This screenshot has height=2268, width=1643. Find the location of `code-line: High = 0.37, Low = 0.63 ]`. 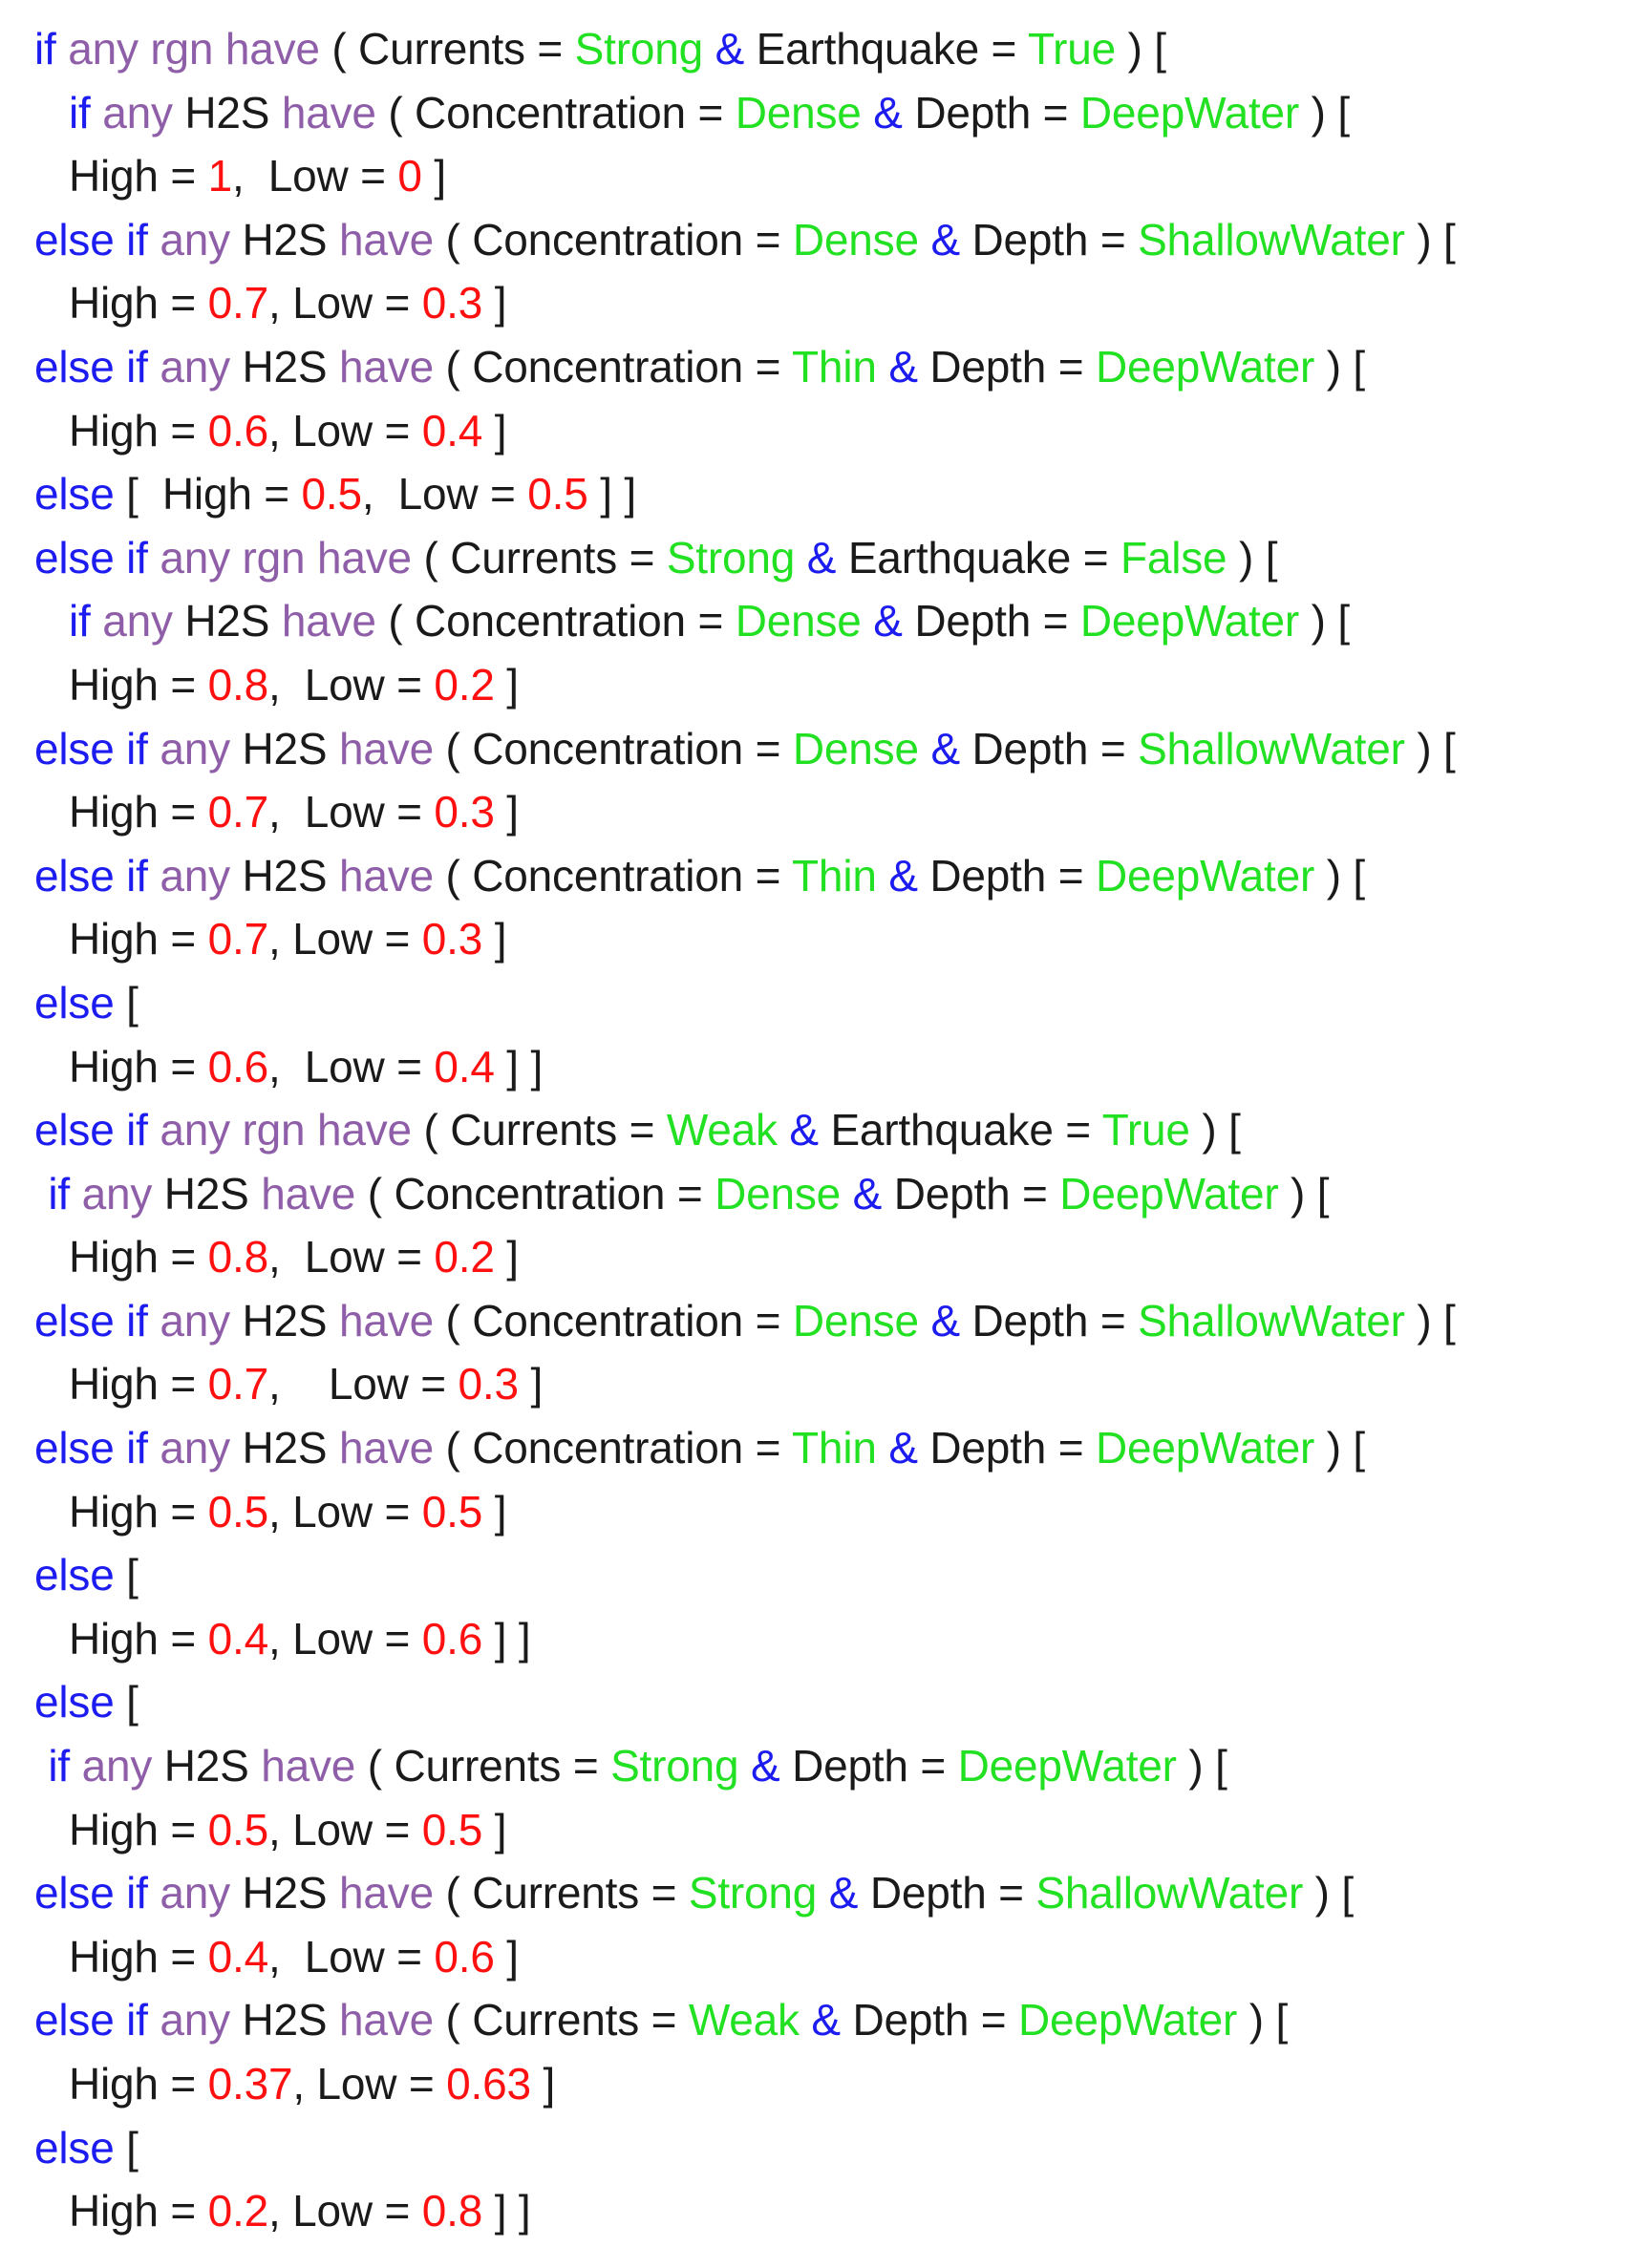

code-line: High = 0.37, Low = 0.63 ] is located at coordinates (821, 2084).